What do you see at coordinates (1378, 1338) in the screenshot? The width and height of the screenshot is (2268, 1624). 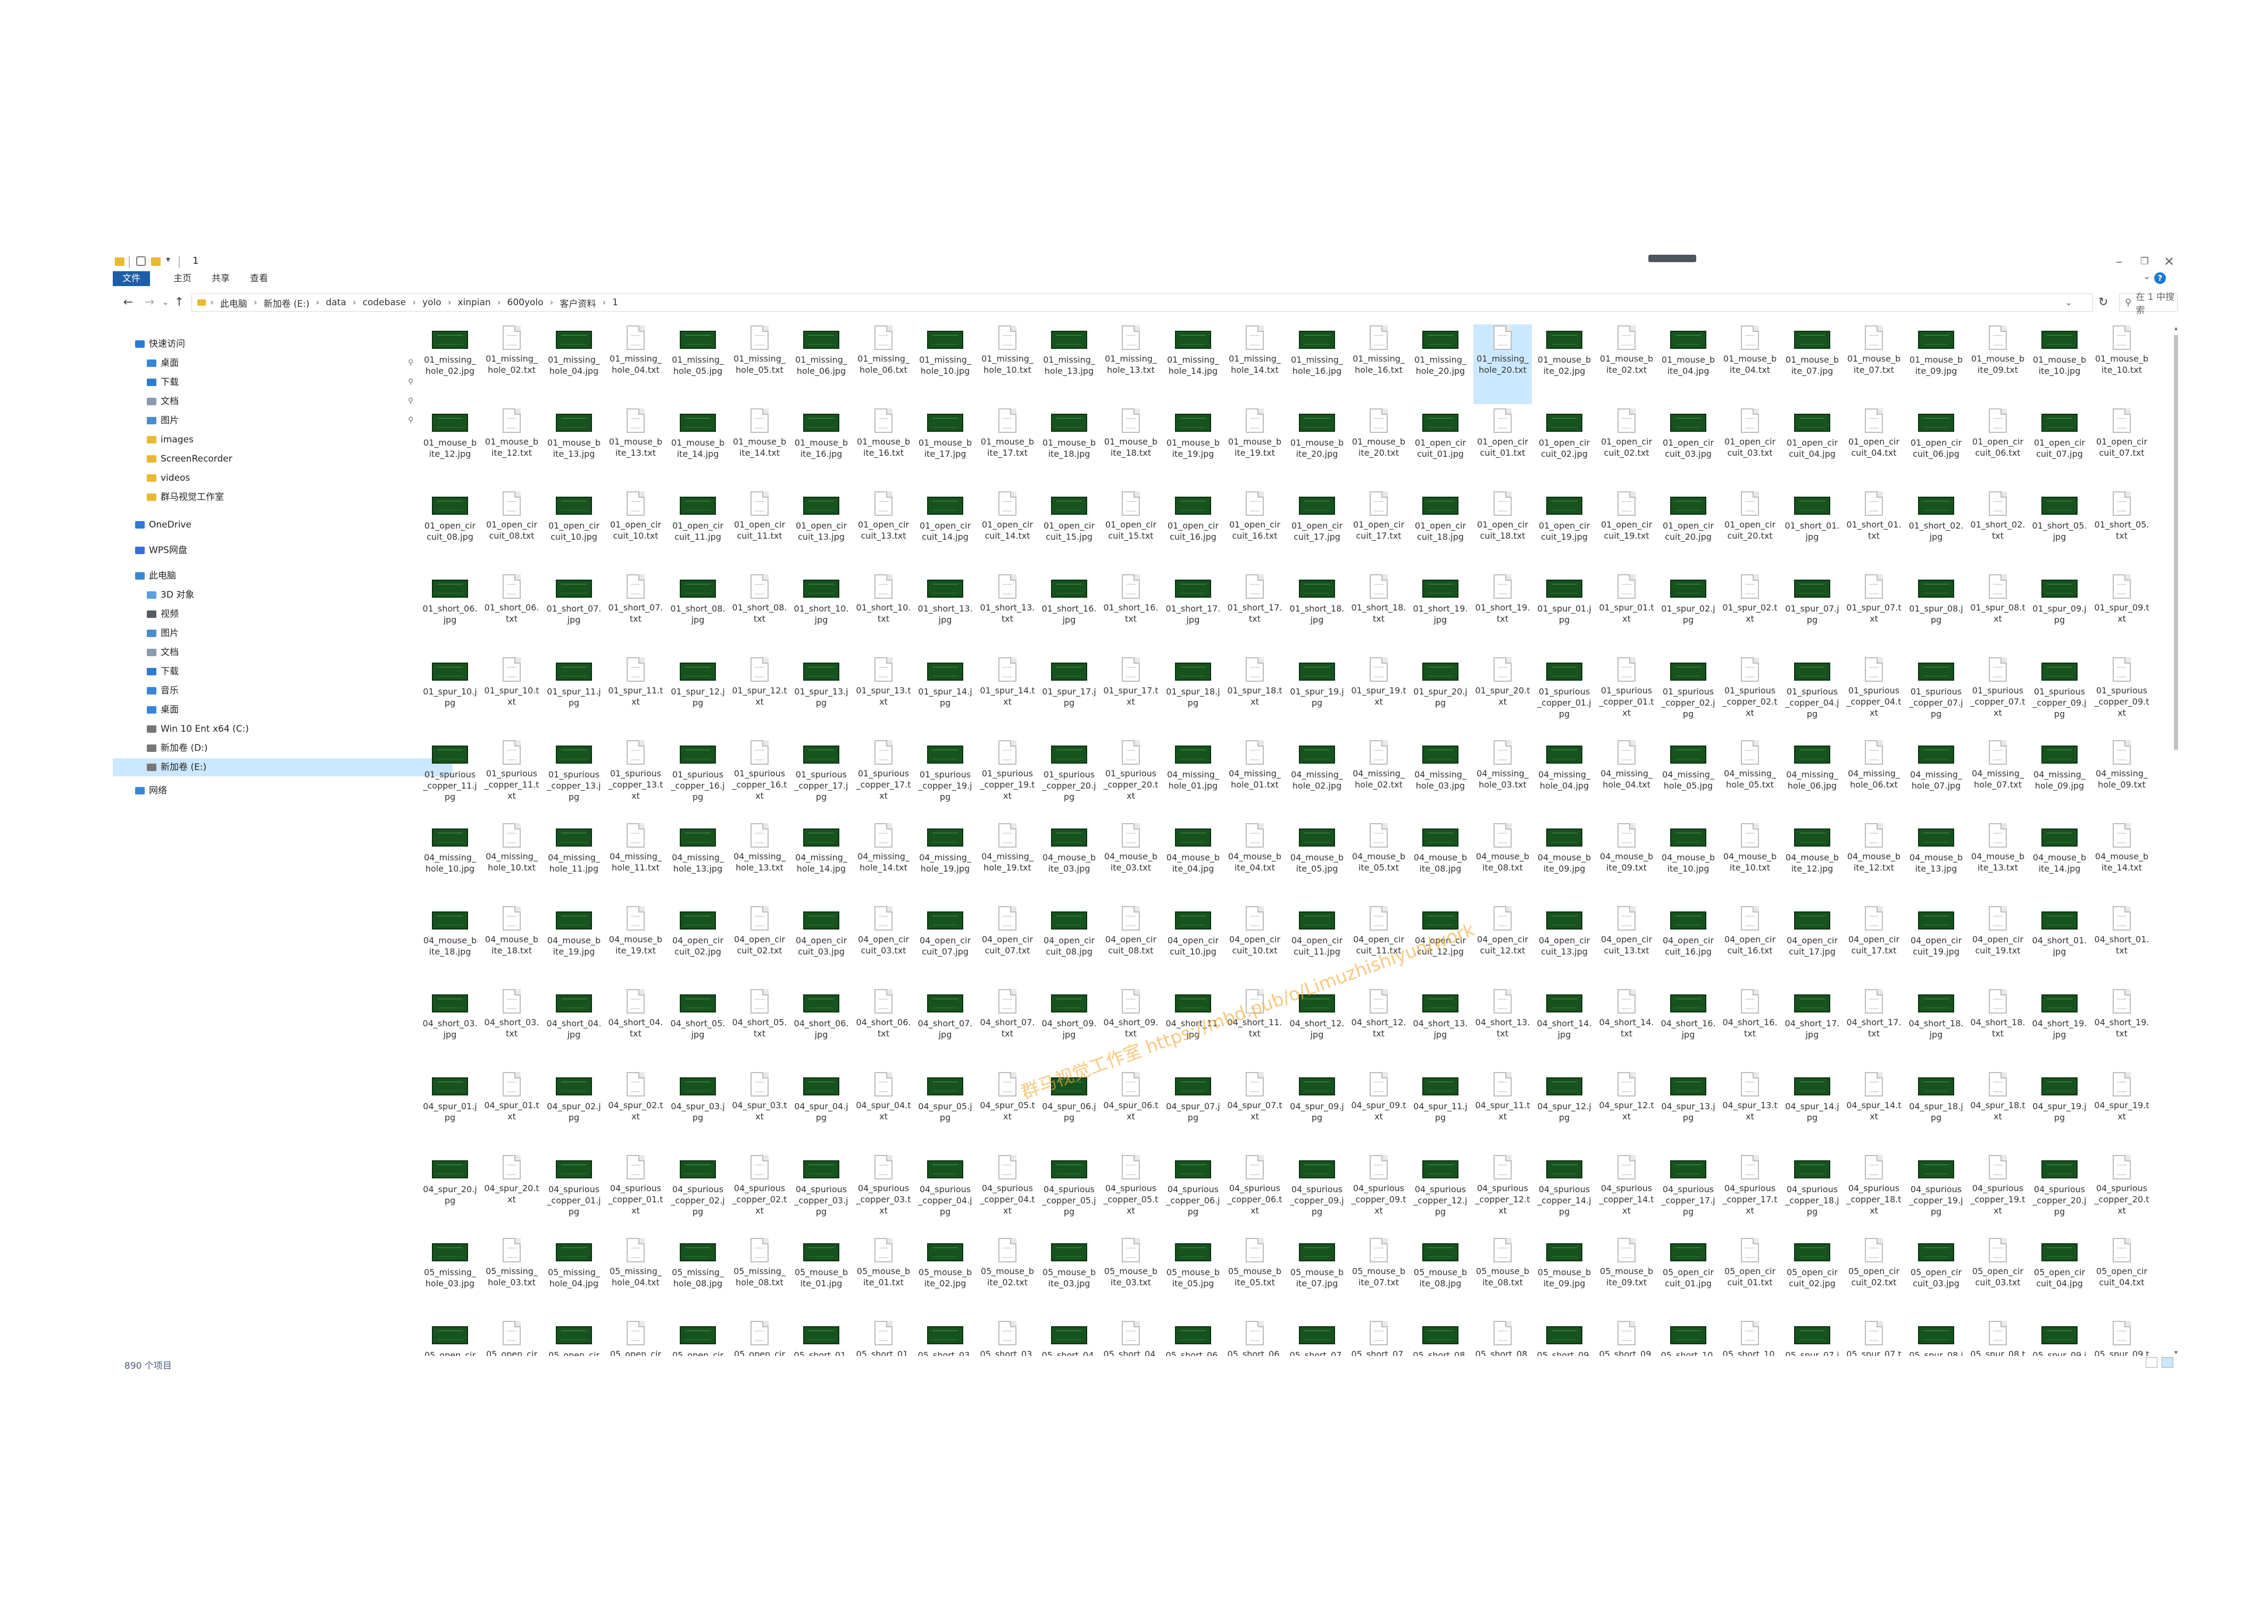 I see `file-item: 05_short_07.txt` at bounding box center [1378, 1338].